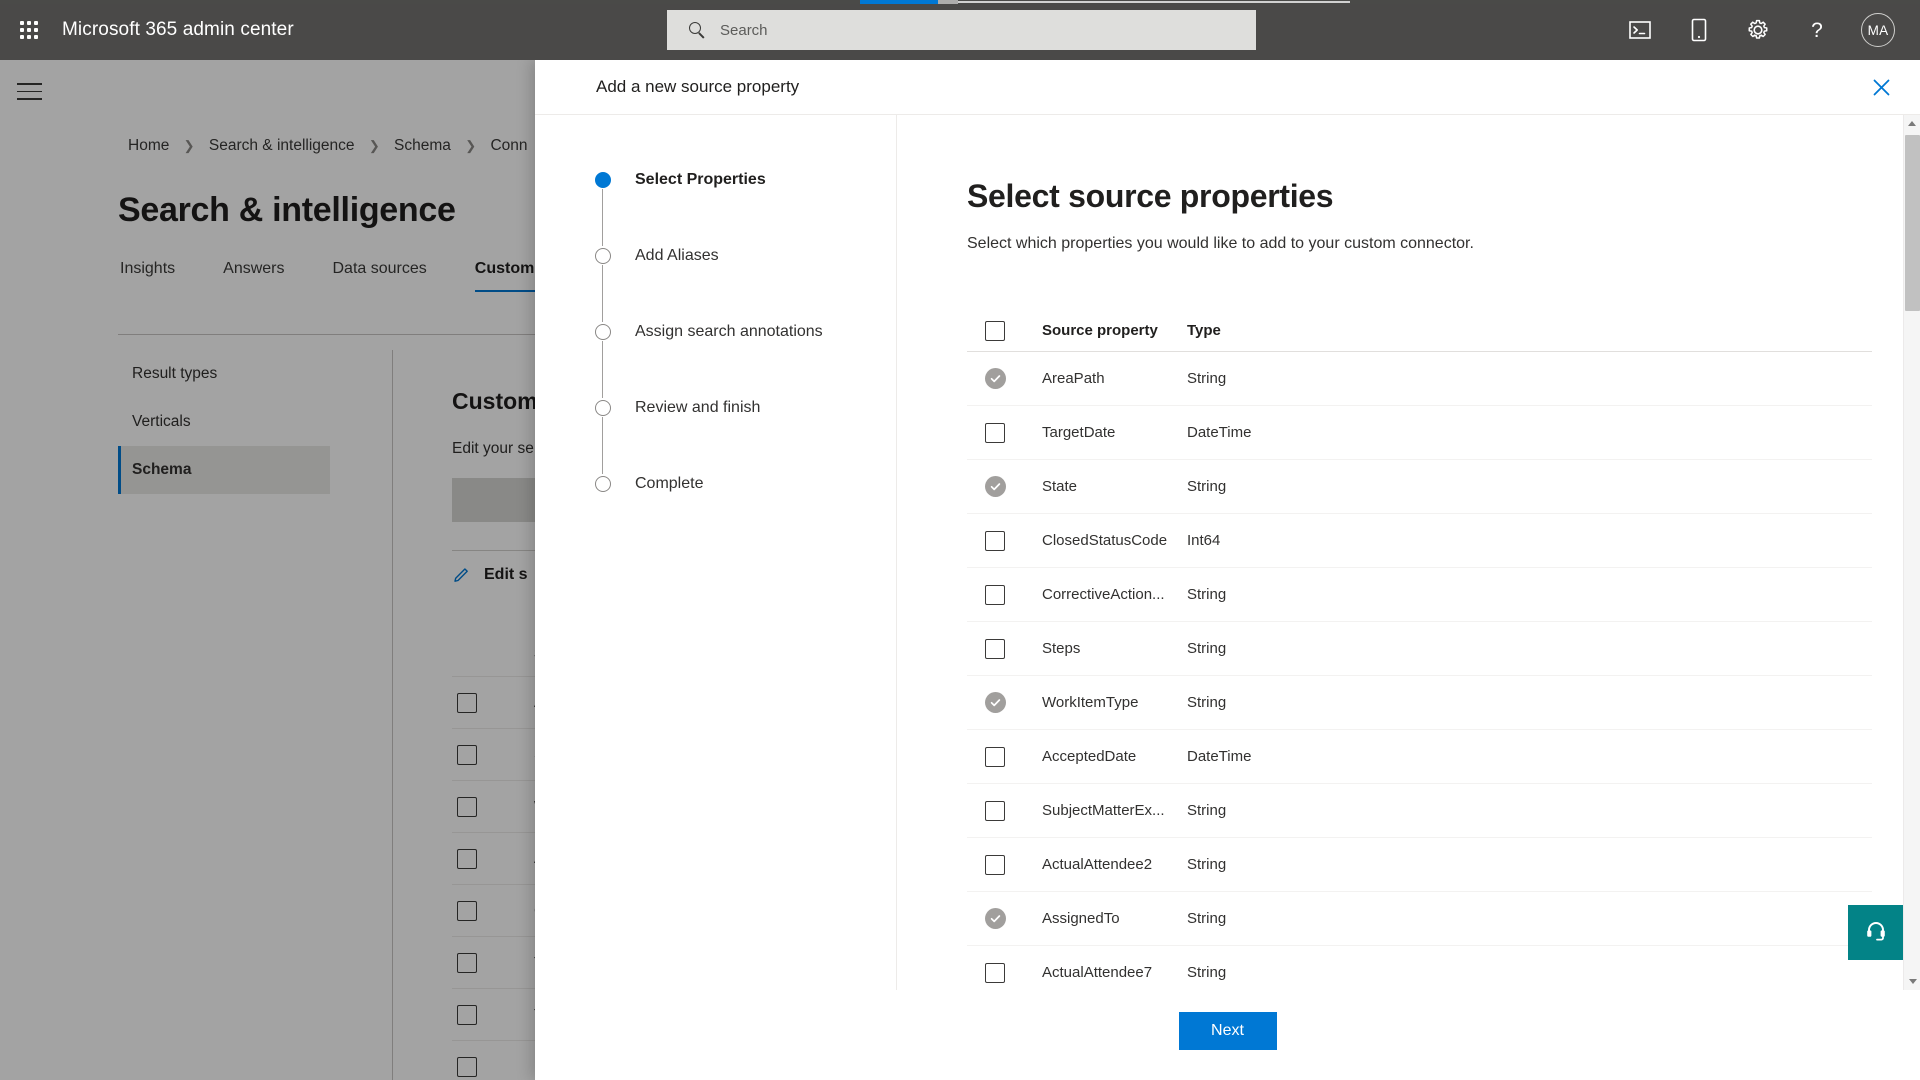  Describe the element at coordinates (669, 483) in the screenshot. I see `wizard-step-label: Complete` at that location.